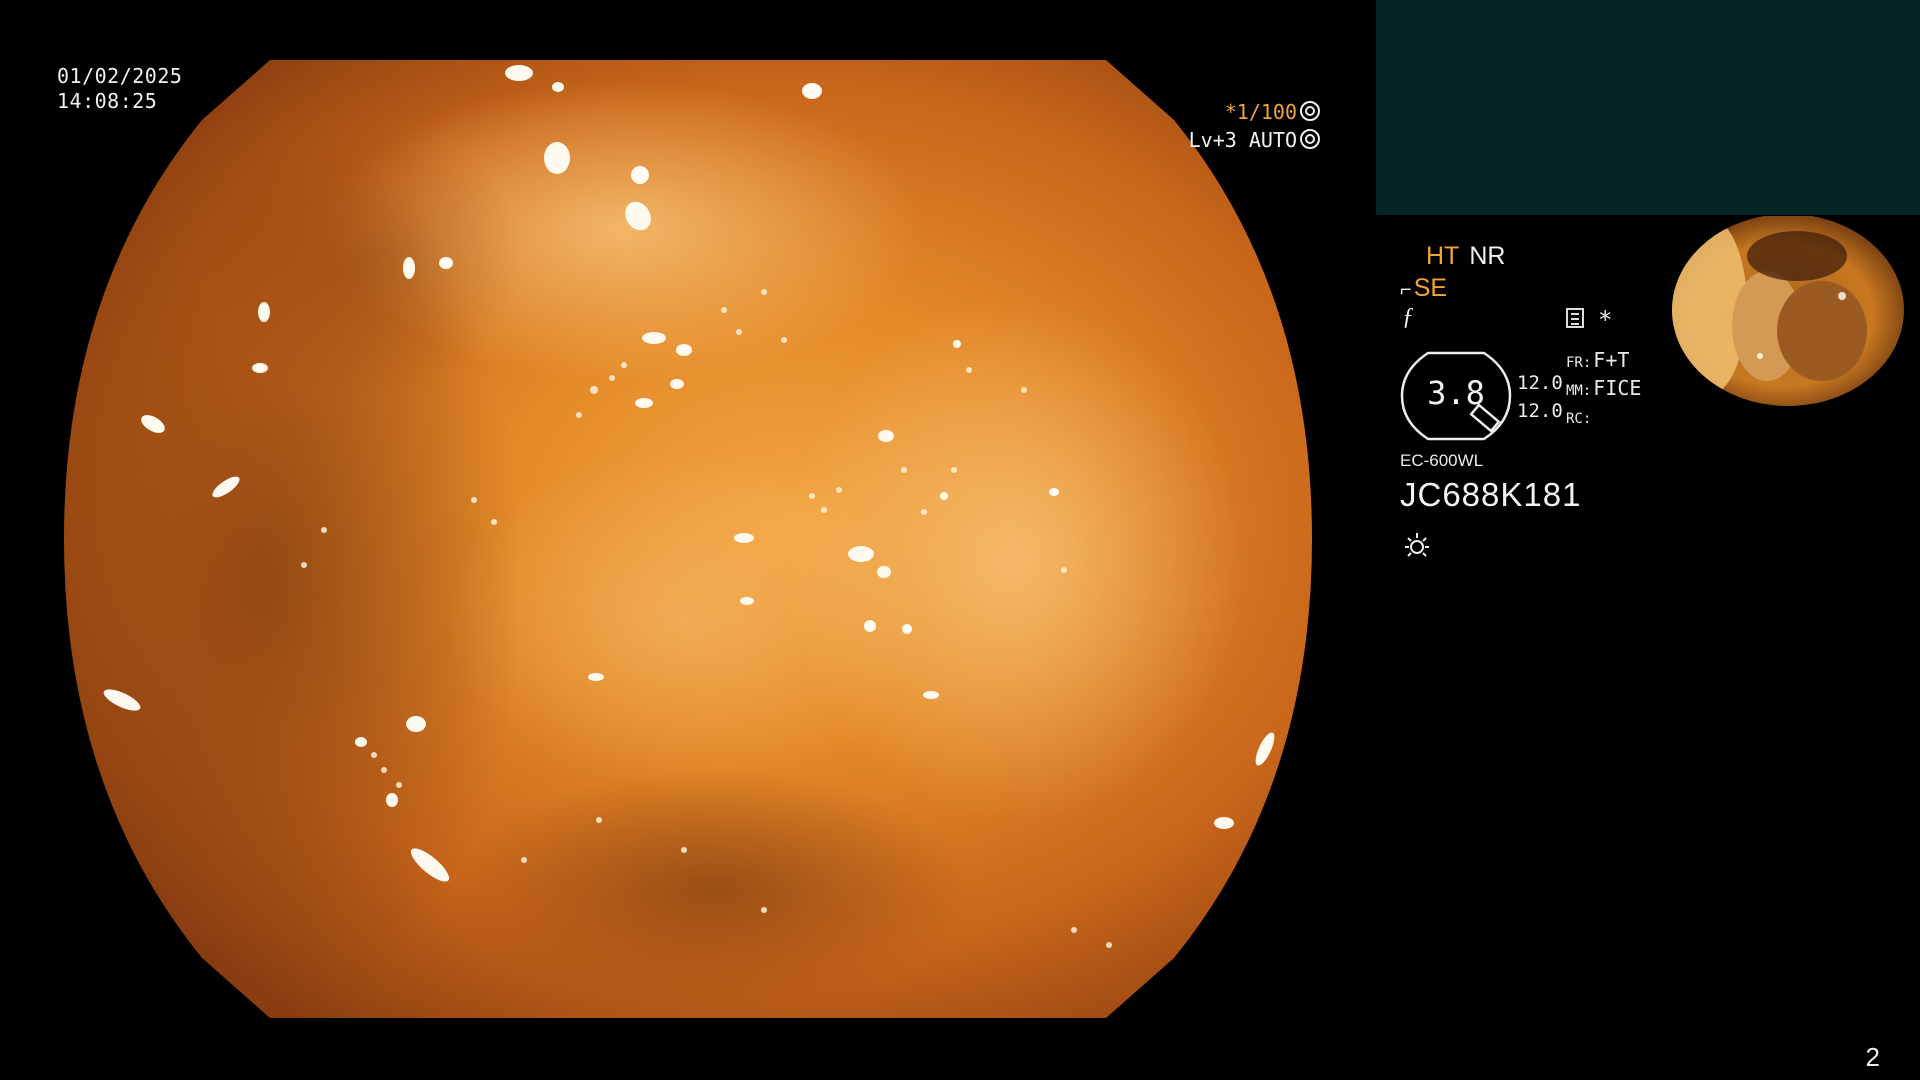 The image size is (1920, 1080). What do you see at coordinates (1540, 383) in the screenshot?
I see `level-top: 12.0` at bounding box center [1540, 383].